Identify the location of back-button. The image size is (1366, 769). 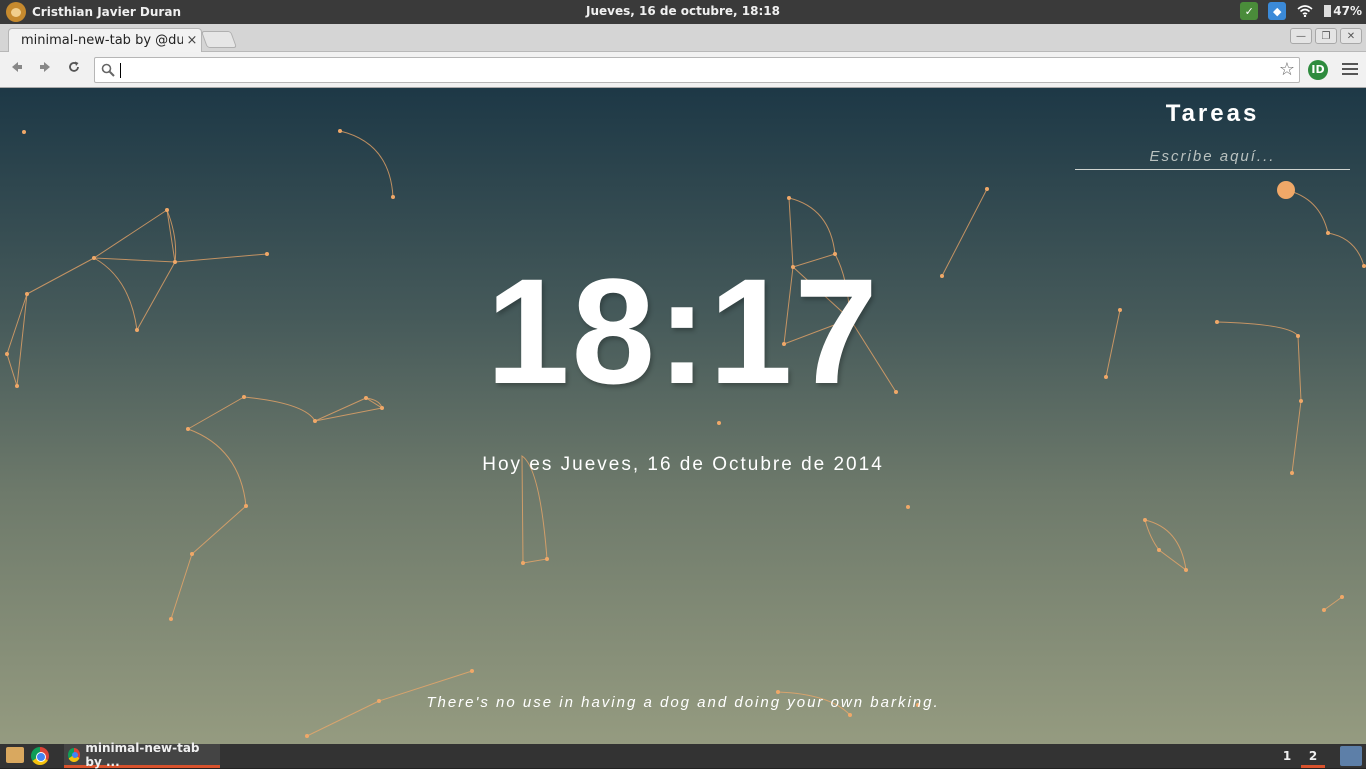
(17, 70).